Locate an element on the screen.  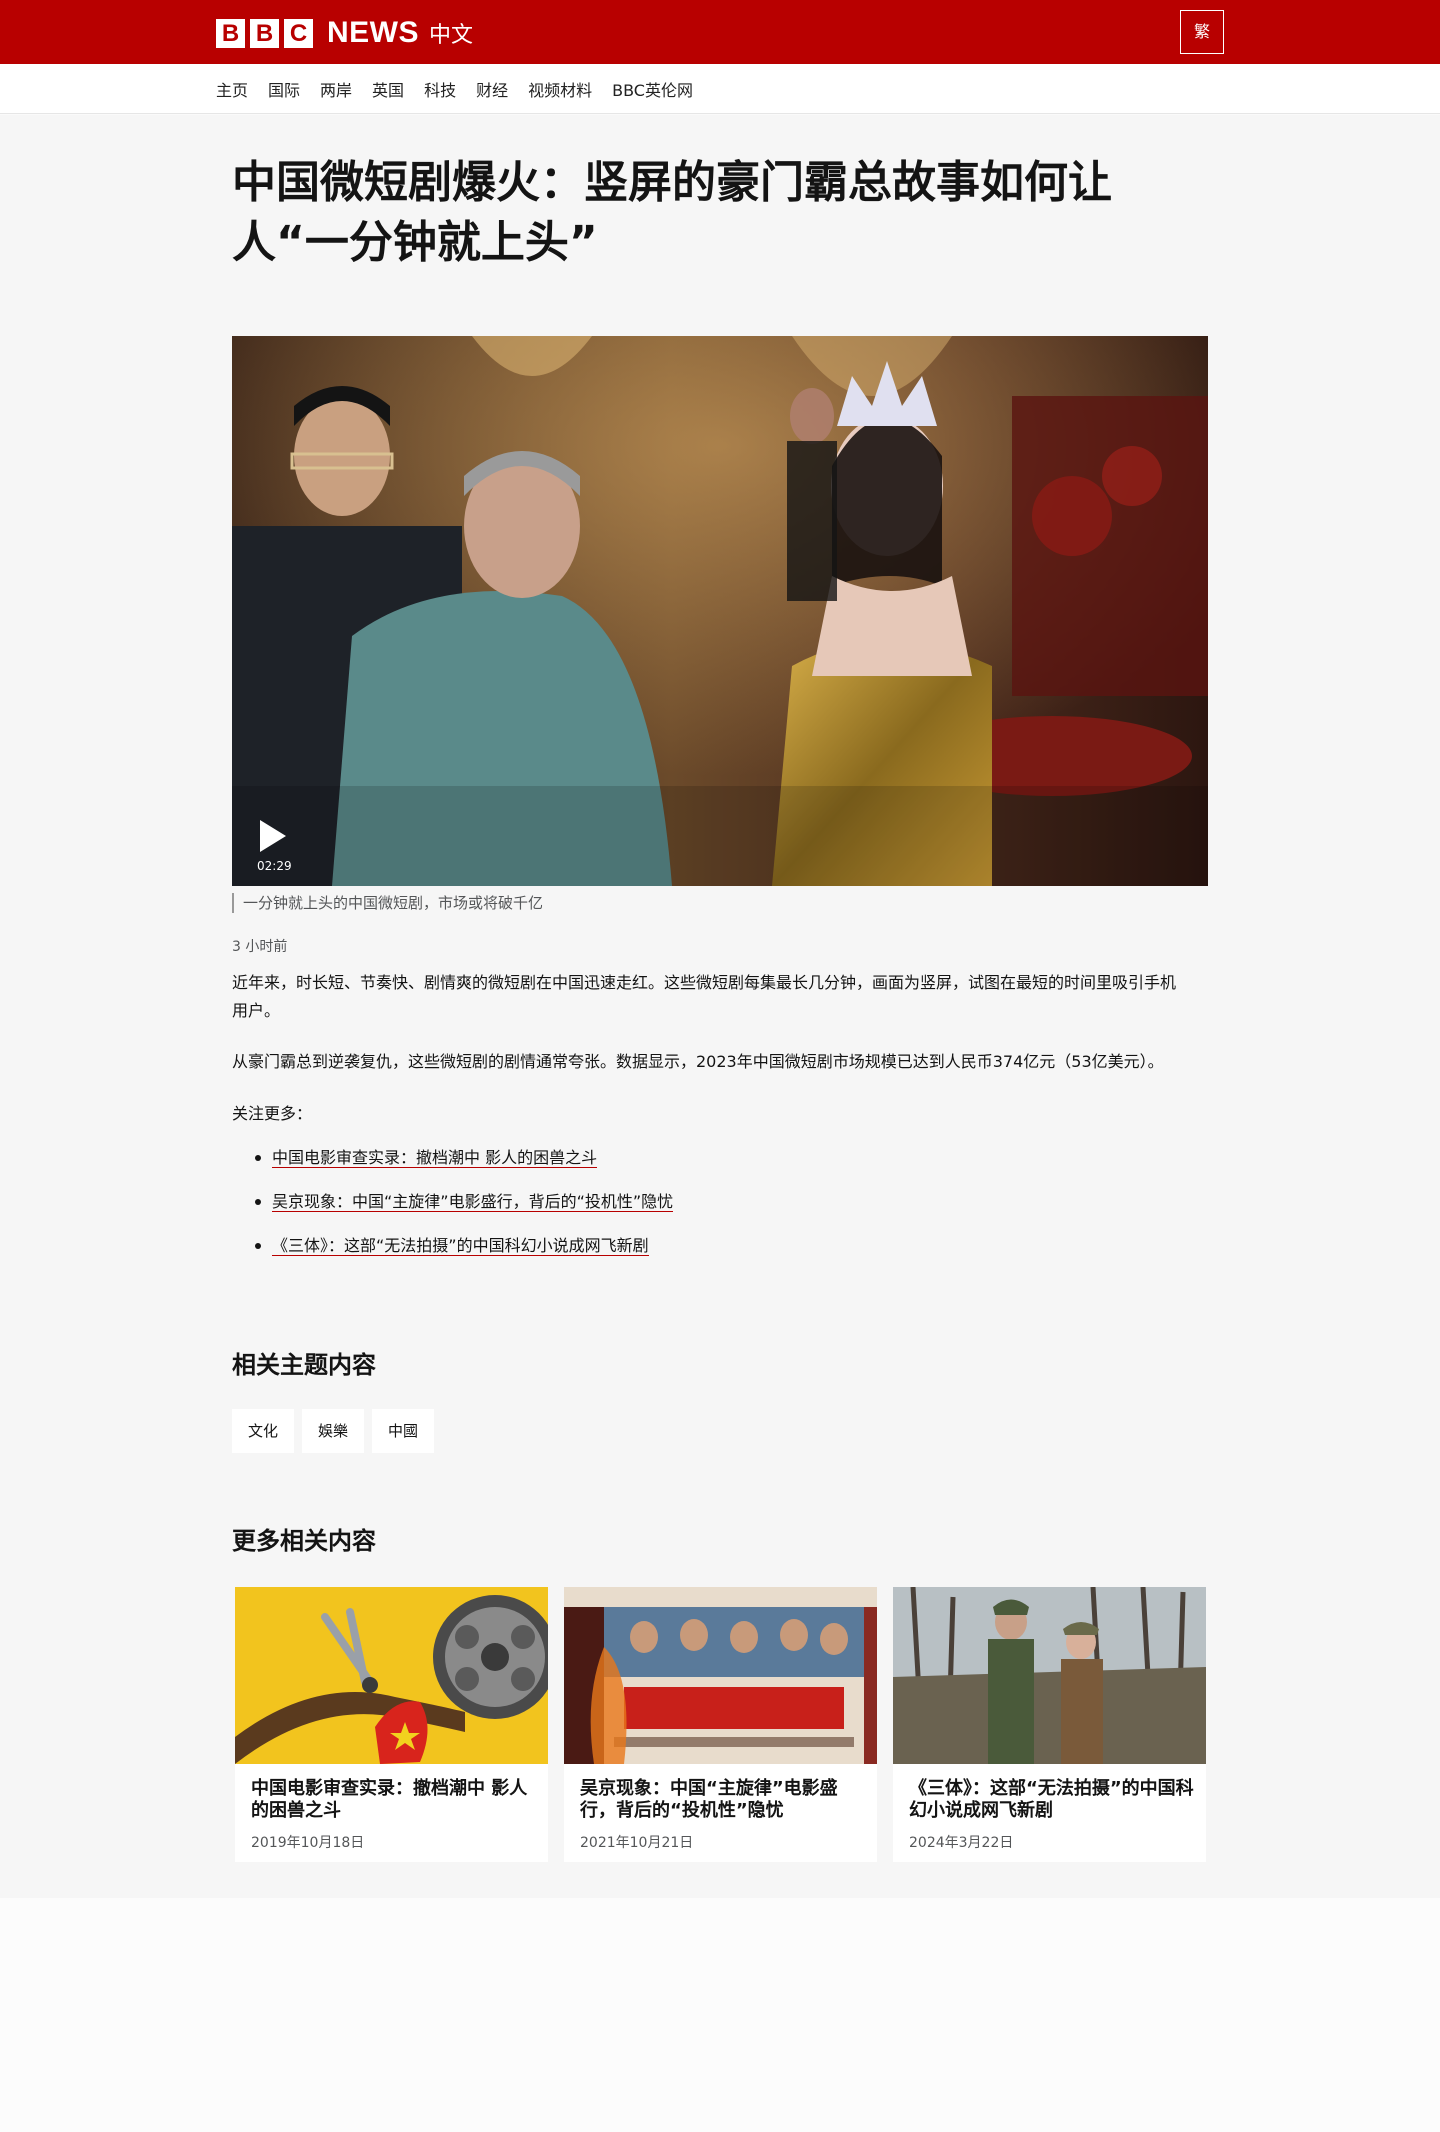
bbc-logo-blocks: B B C is located at coordinates (264, 33).